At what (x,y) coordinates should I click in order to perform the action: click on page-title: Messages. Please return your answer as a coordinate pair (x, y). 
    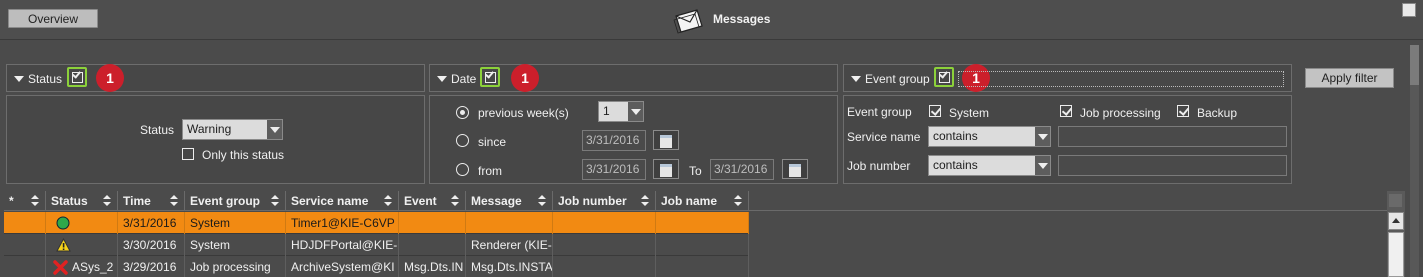
    Looking at the image, I should click on (742, 19).